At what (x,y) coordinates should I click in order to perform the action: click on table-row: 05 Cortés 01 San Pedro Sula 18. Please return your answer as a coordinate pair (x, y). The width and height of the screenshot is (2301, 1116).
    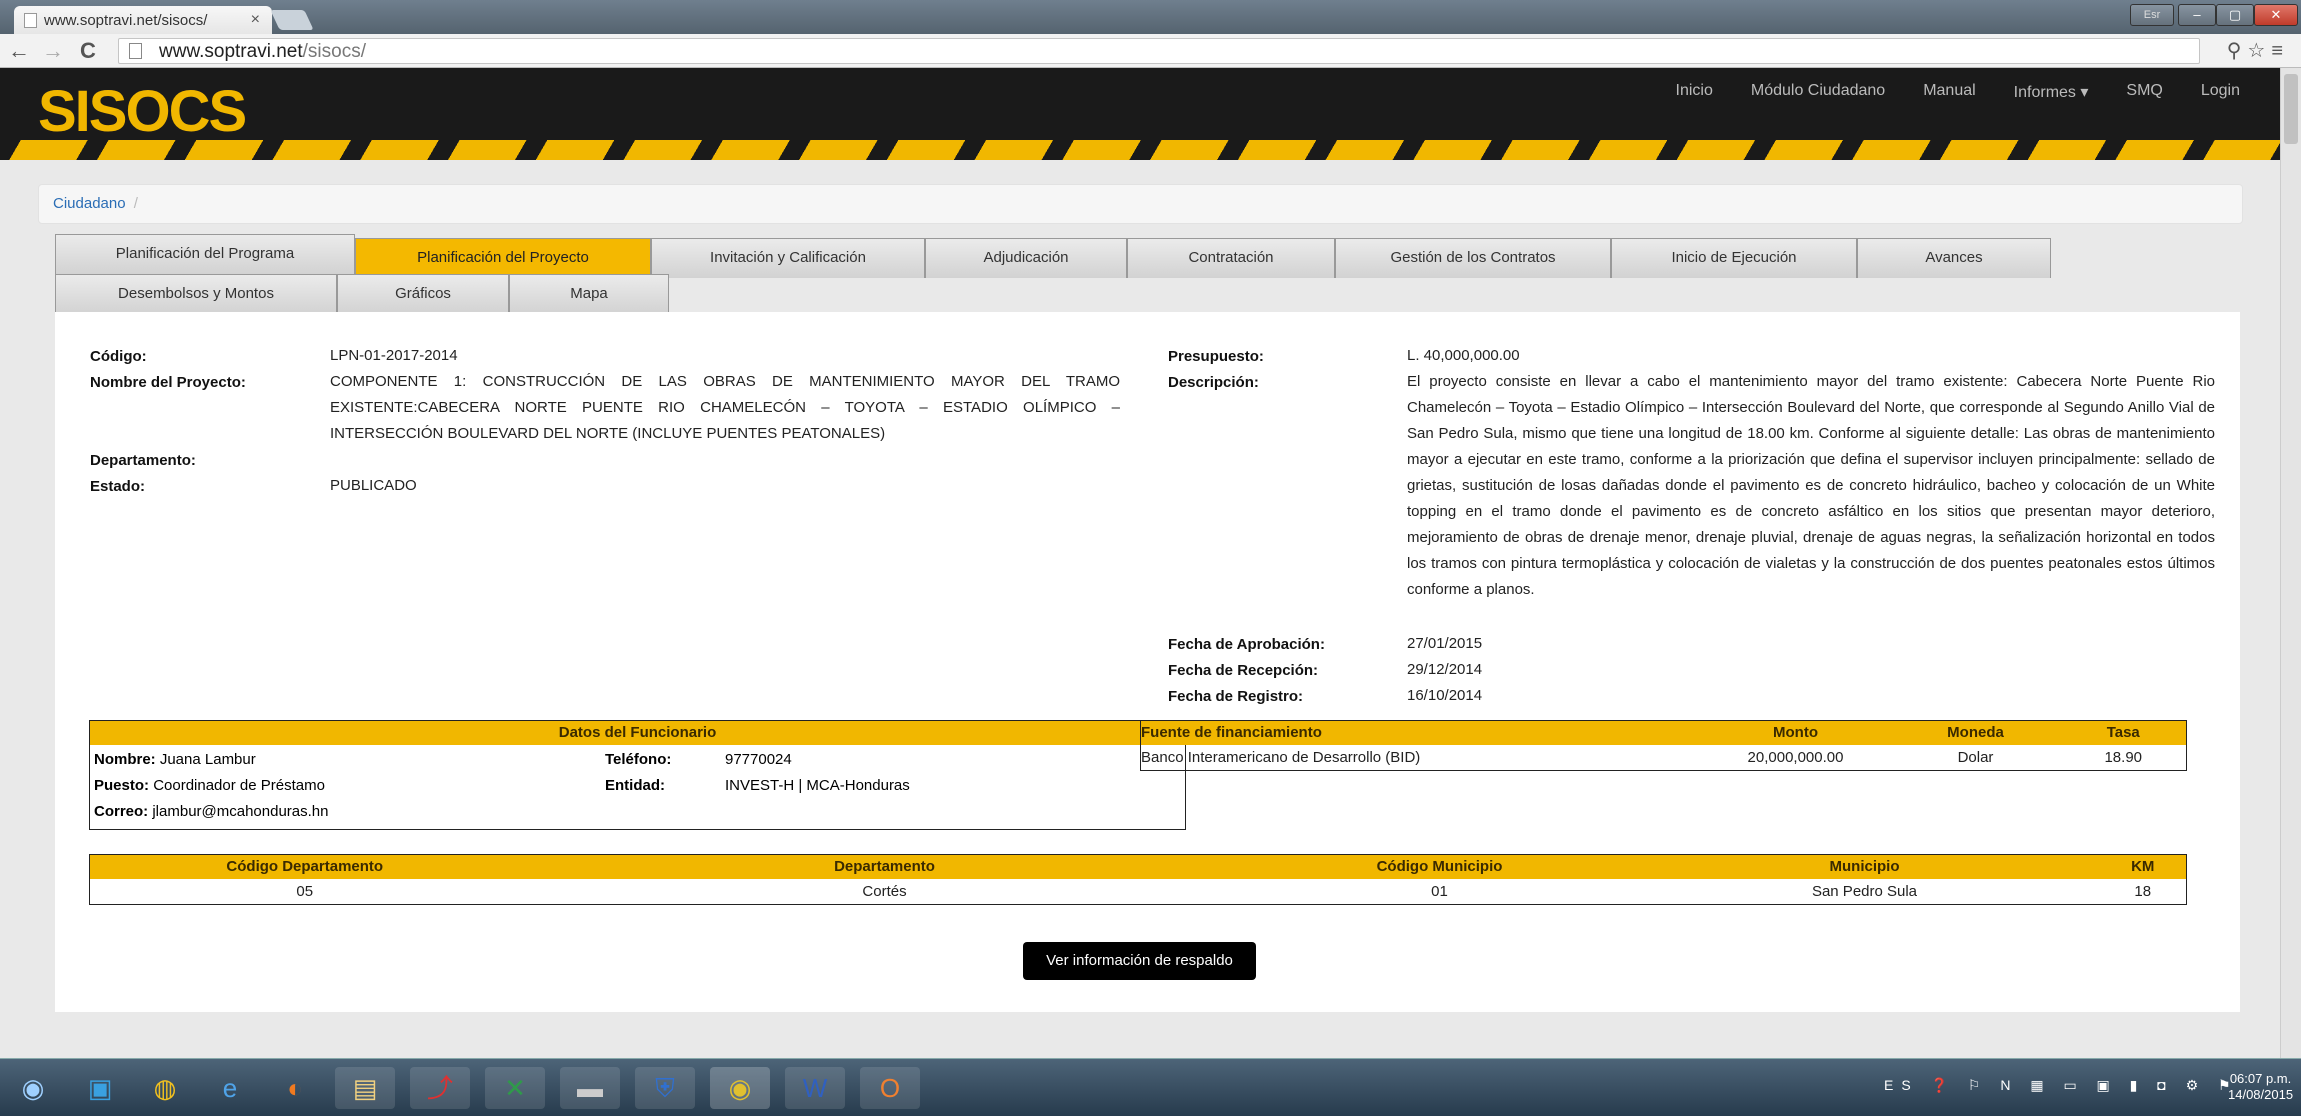
    Looking at the image, I should click on (1138, 892).